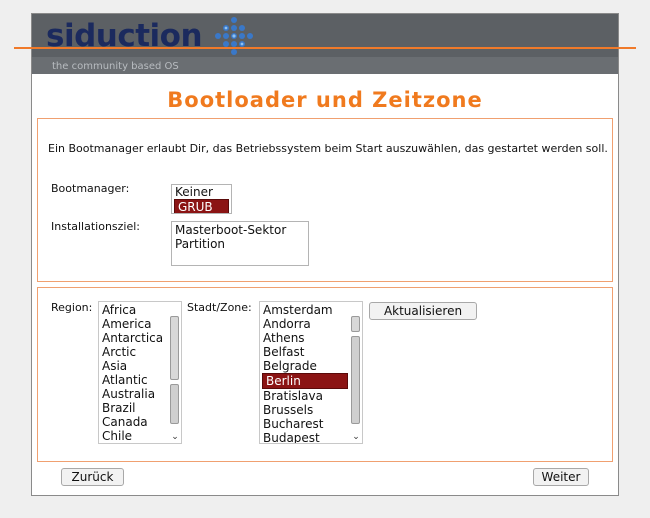 The image size is (650, 518). I want to click on region-list-item: Chile, so click(134, 436).